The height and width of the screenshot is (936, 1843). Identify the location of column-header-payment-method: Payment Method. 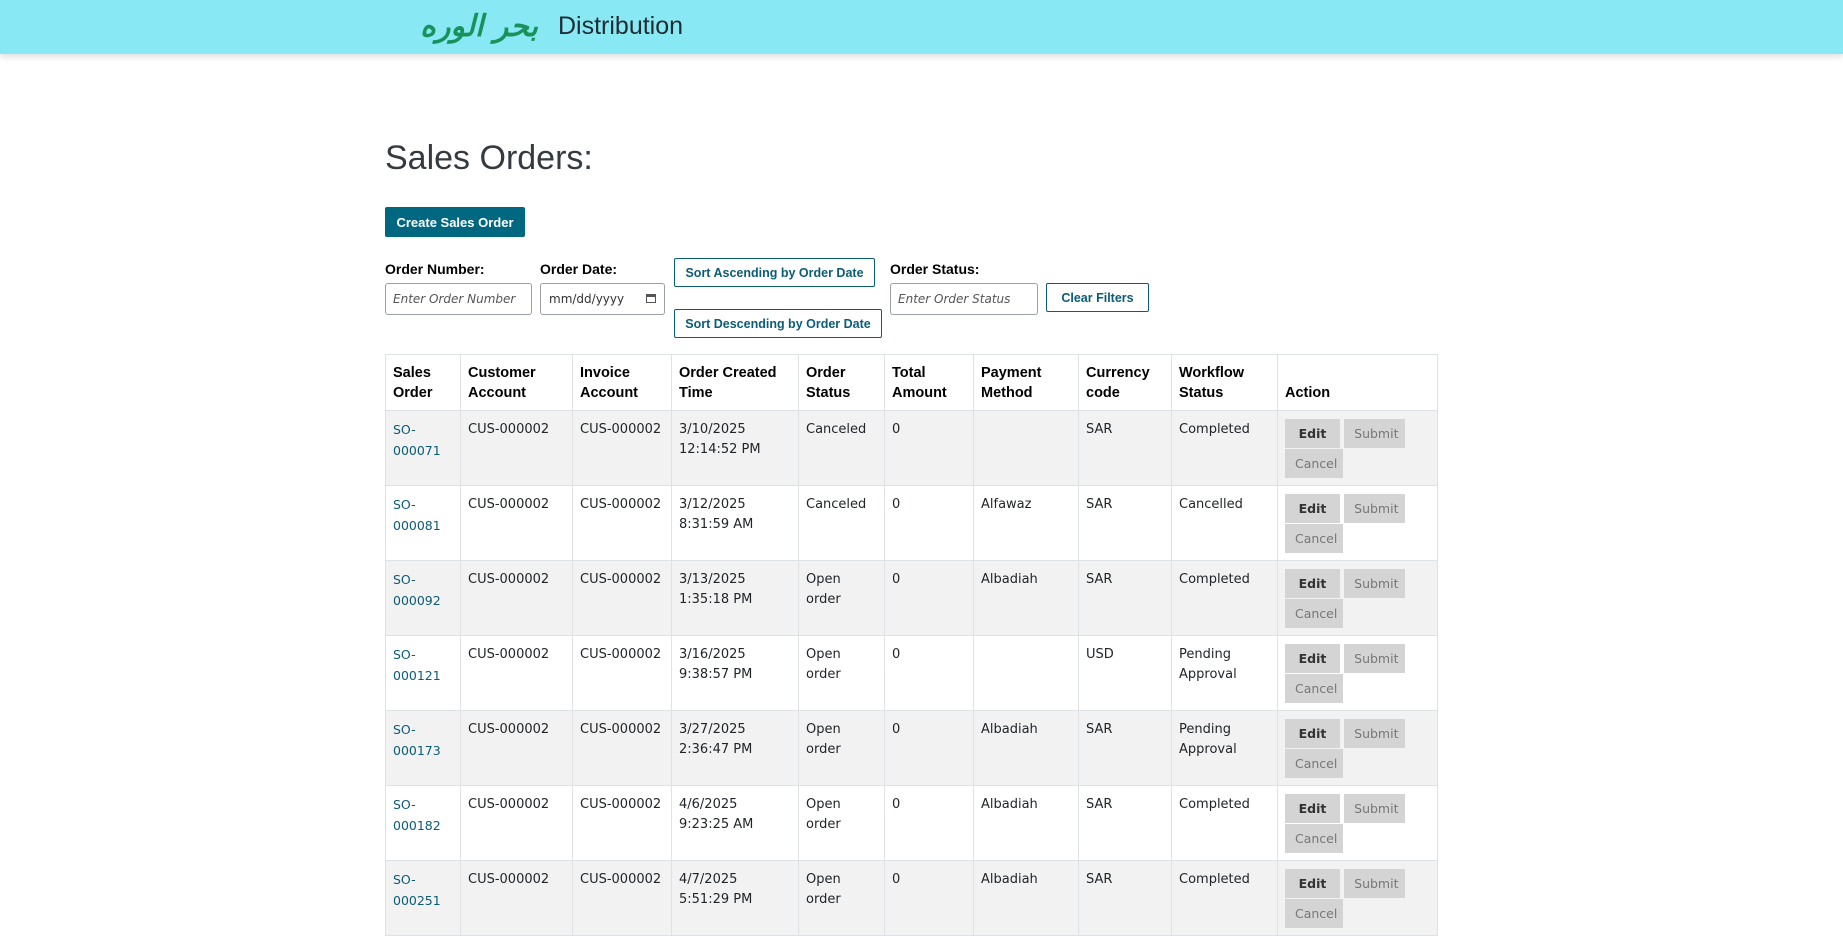
(1026, 382).